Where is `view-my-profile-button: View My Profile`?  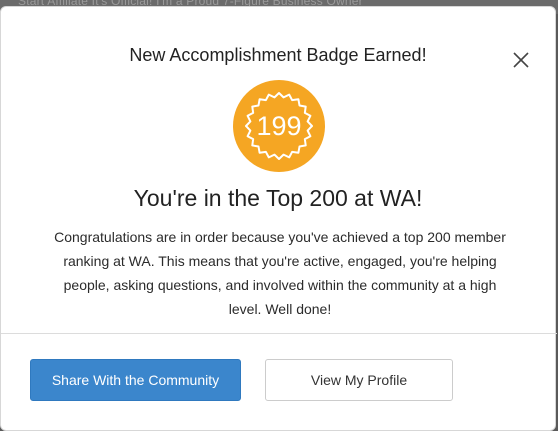
view-my-profile-button: View My Profile is located at coordinates (359, 380).